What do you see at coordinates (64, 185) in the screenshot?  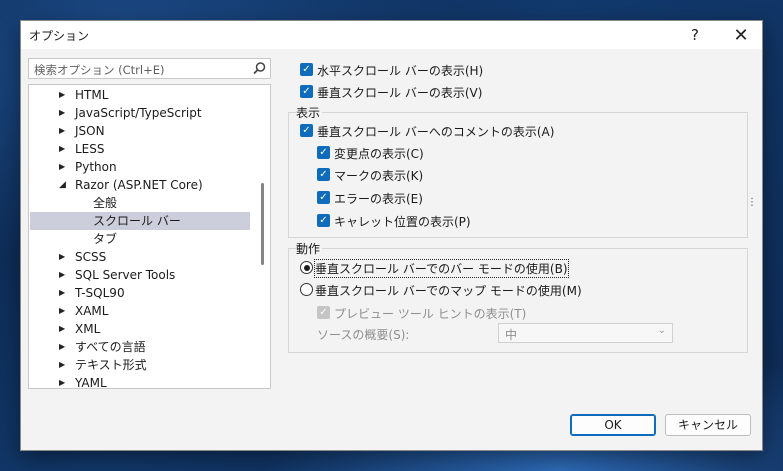 I see `chevron-down-icon: ◢` at bounding box center [64, 185].